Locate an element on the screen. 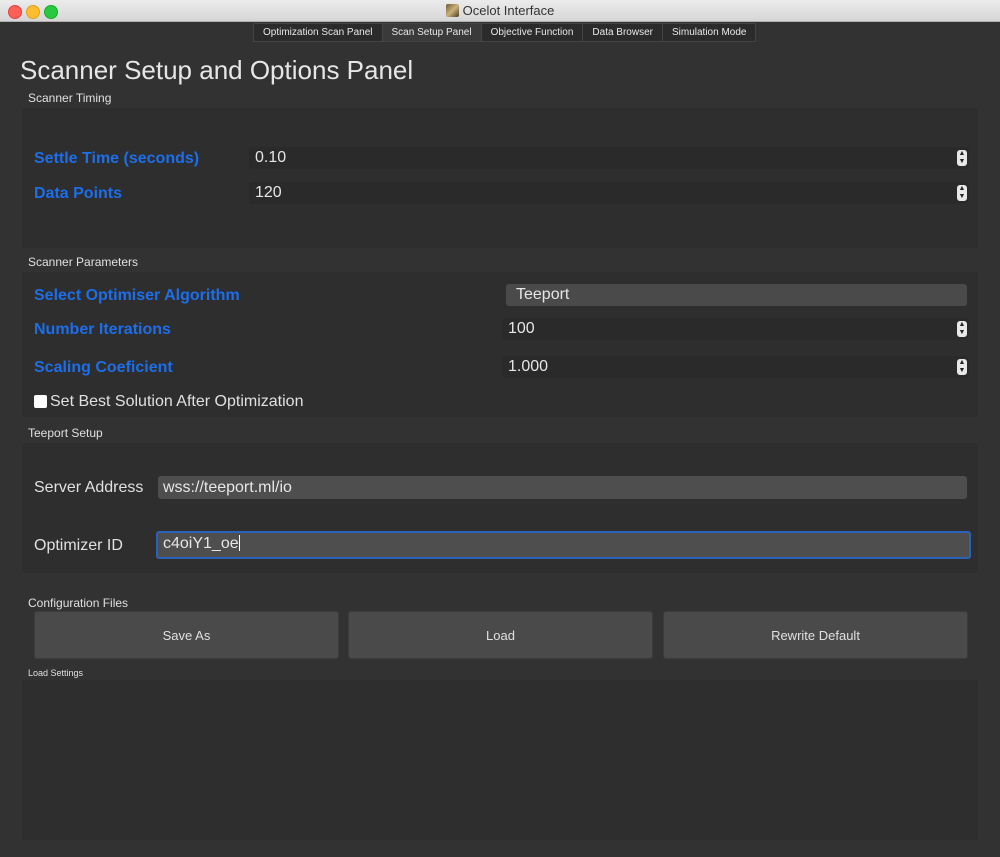  algorithm-label: Select Optimiser Algorithm is located at coordinates (137, 295).